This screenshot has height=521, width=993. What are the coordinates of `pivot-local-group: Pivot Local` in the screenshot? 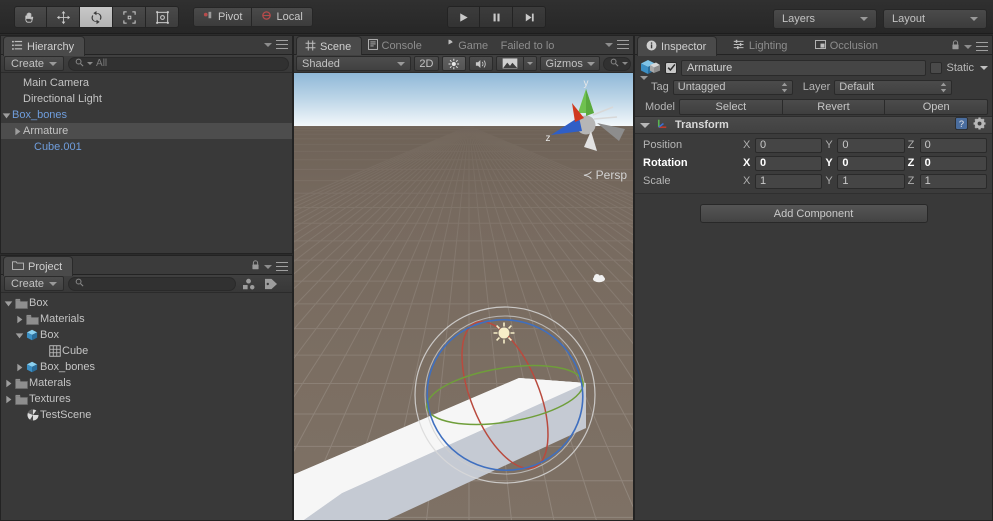 It's located at (253, 17).